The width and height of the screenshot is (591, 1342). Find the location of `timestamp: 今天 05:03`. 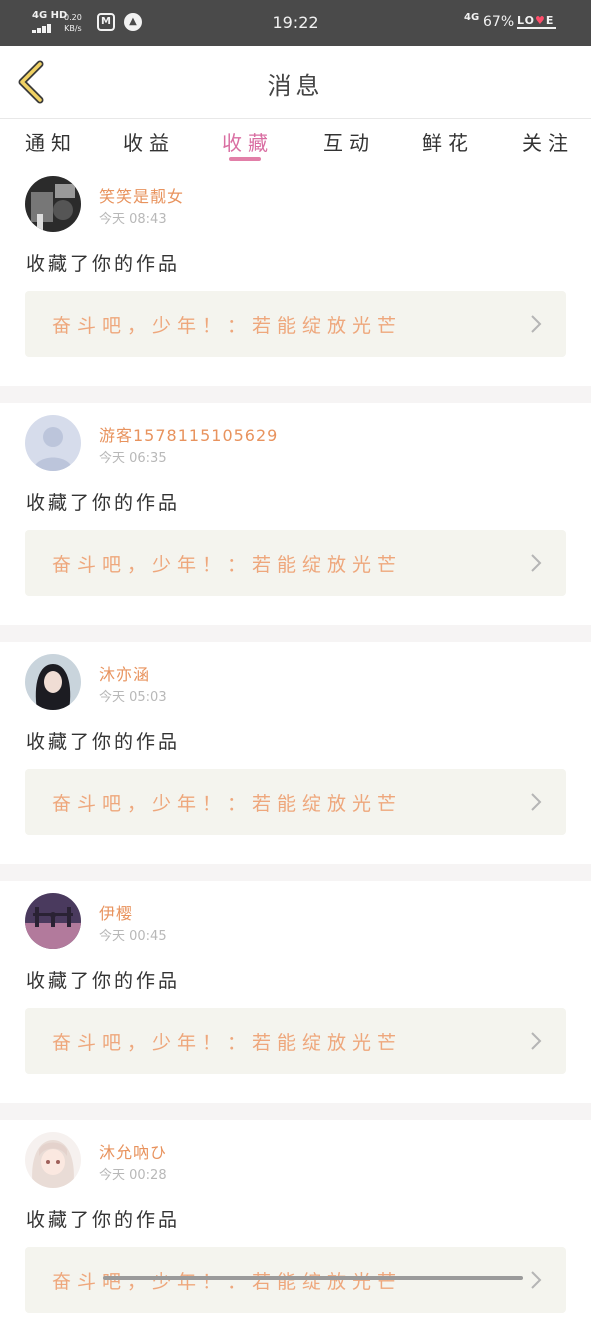

timestamp: 今天 05:03 is located at coordinates (133, 697).